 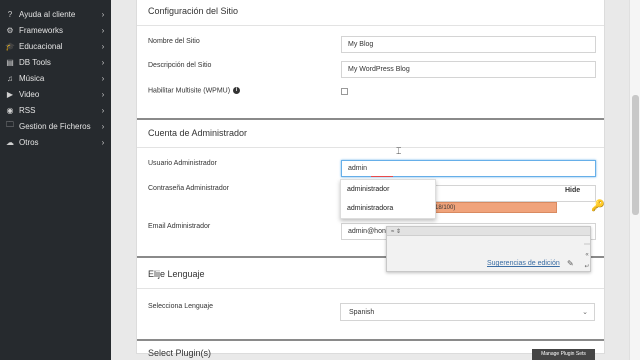 I want to click on sidebar-item: ☁ Otros ›, so click(x=55, y=142).